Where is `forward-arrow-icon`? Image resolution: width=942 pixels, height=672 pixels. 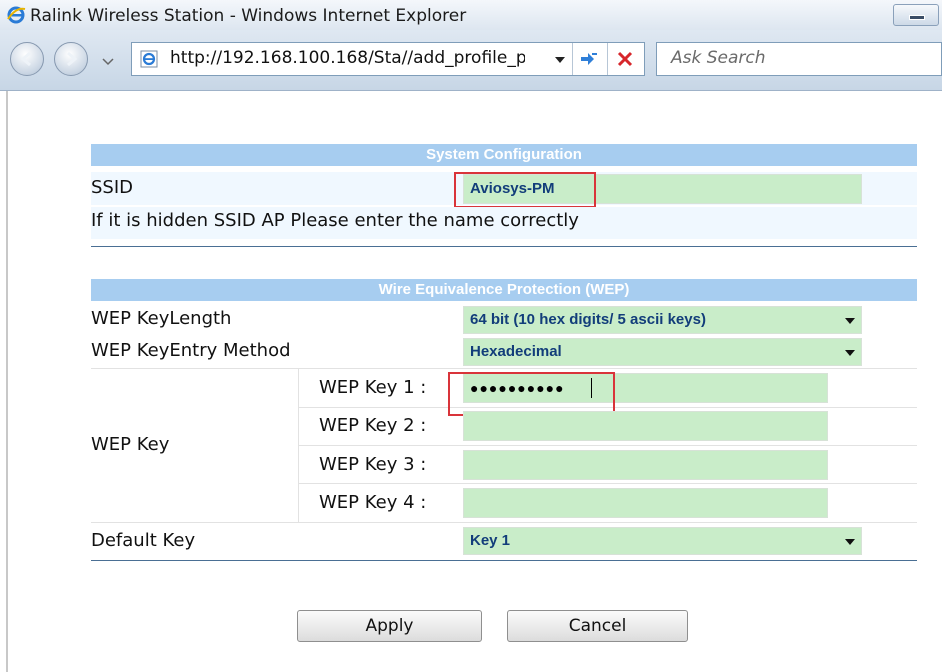 forward-arrow-icon is located at coordinates (72, 59).